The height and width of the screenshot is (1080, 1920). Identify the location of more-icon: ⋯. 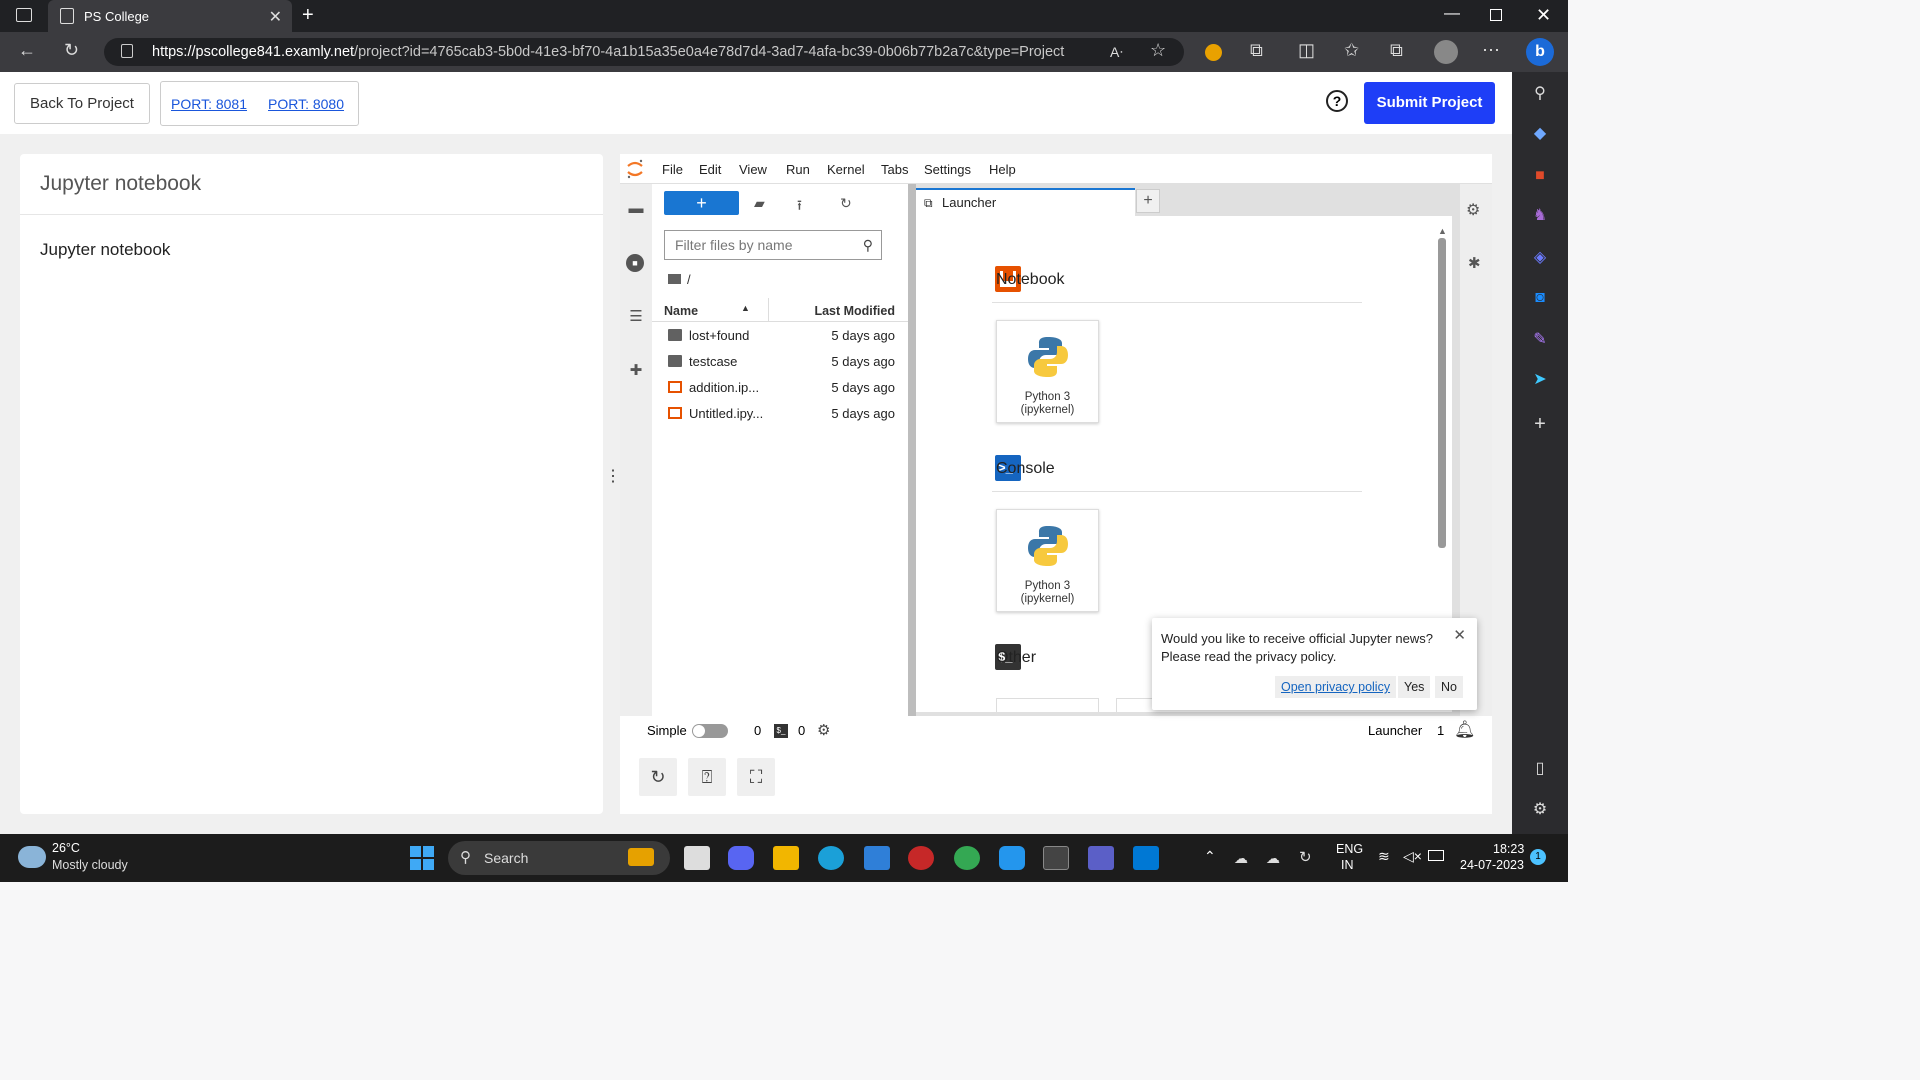
(1491, 50).